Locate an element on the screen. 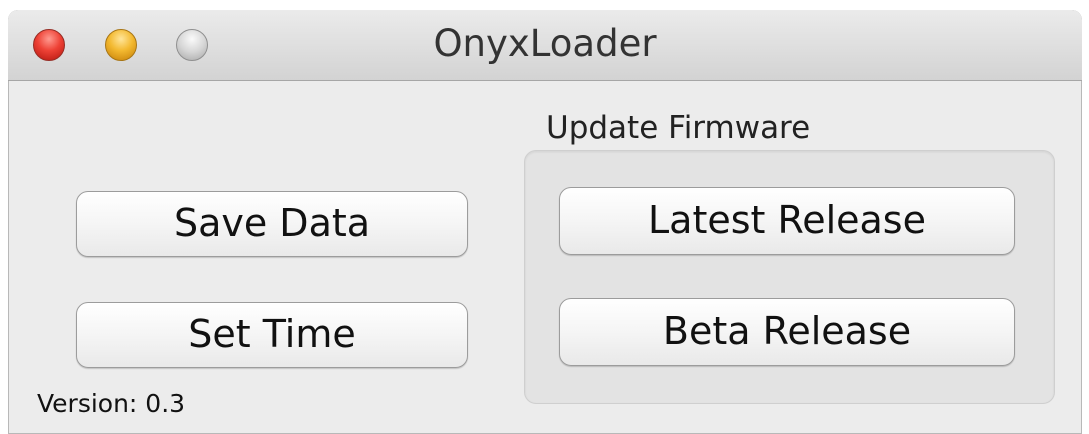 The image size is (1089, 434). window-title: OnyxLoader is located at coordinates (545, 43).